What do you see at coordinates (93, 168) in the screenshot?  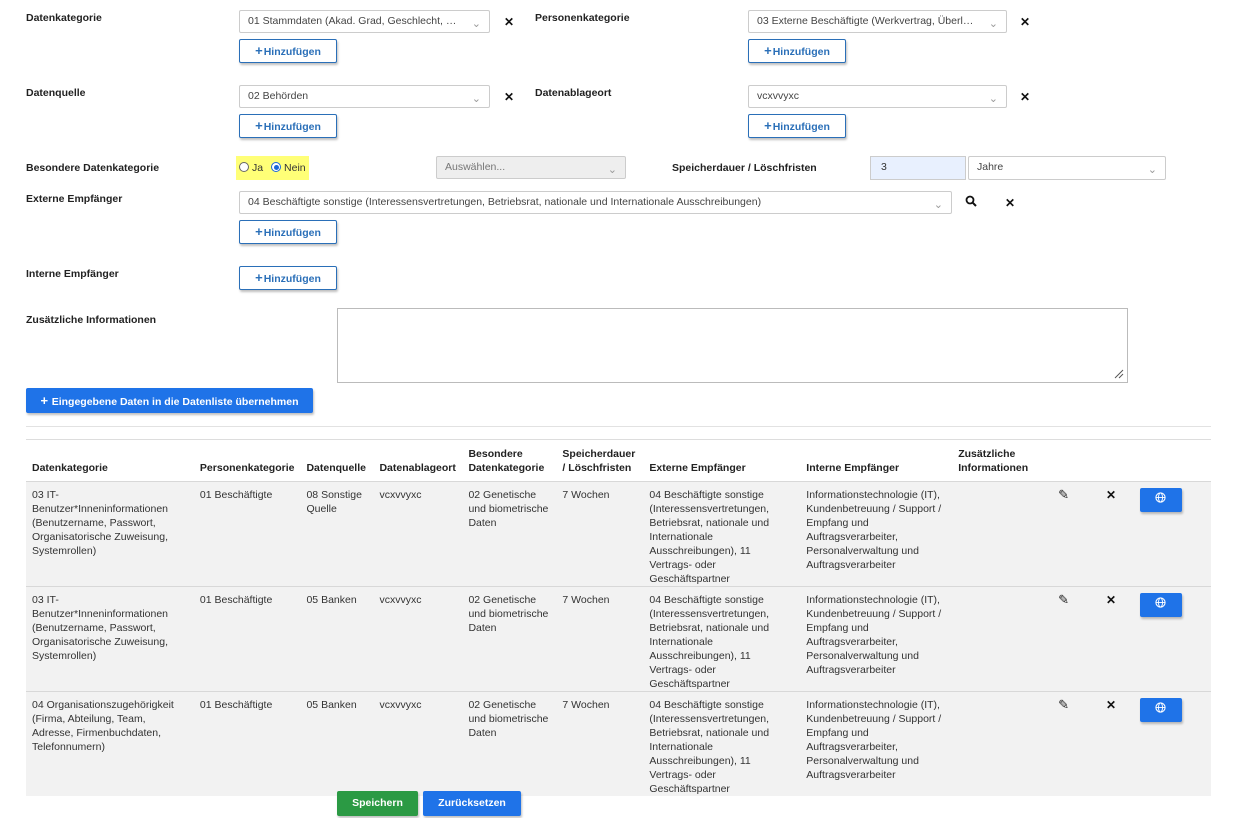 I see `label-besondere: Besondere Datenkategorie` at bounding box center [93, 168].